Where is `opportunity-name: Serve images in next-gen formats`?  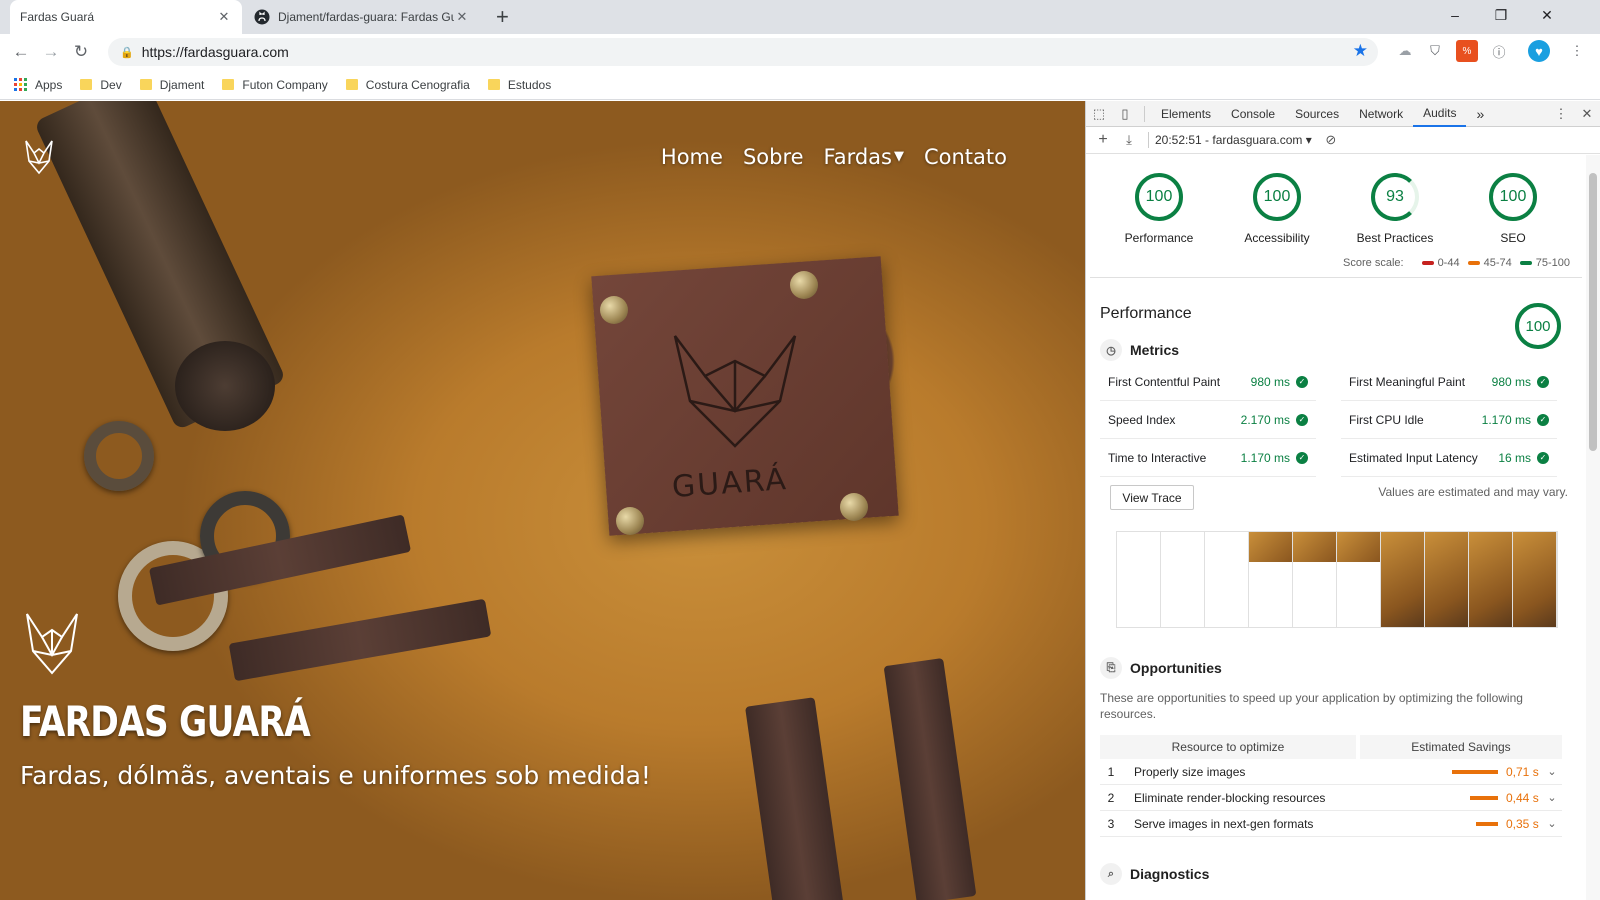
opportunity-name: Serve images in next-gen formats is located at coordinates (1224, 823).